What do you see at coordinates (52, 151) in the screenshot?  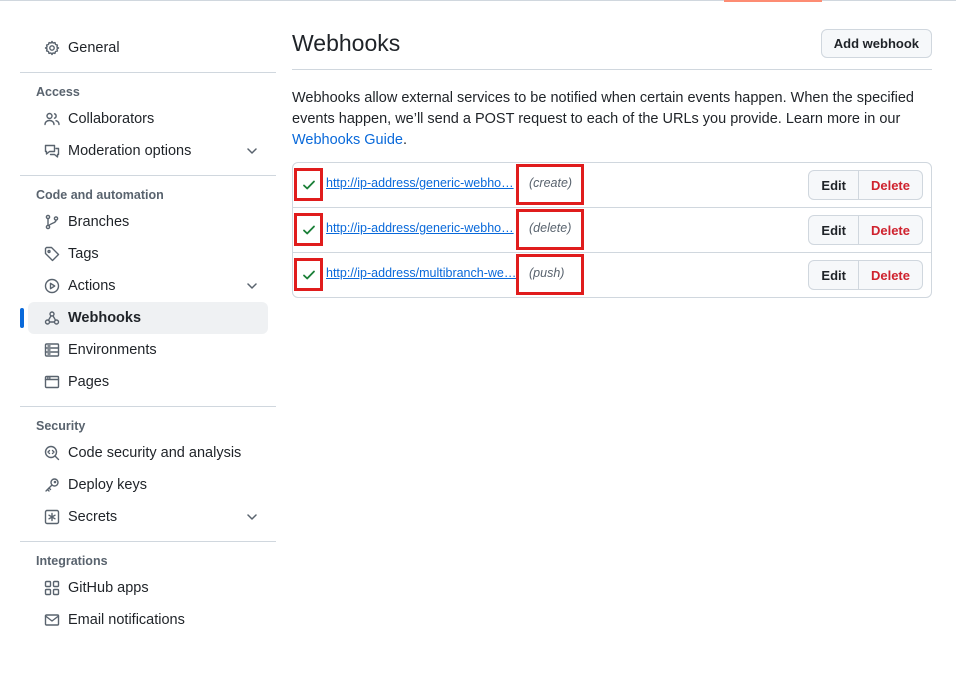 I see `comment-discussion-icon` at bounding box center [52, 151].